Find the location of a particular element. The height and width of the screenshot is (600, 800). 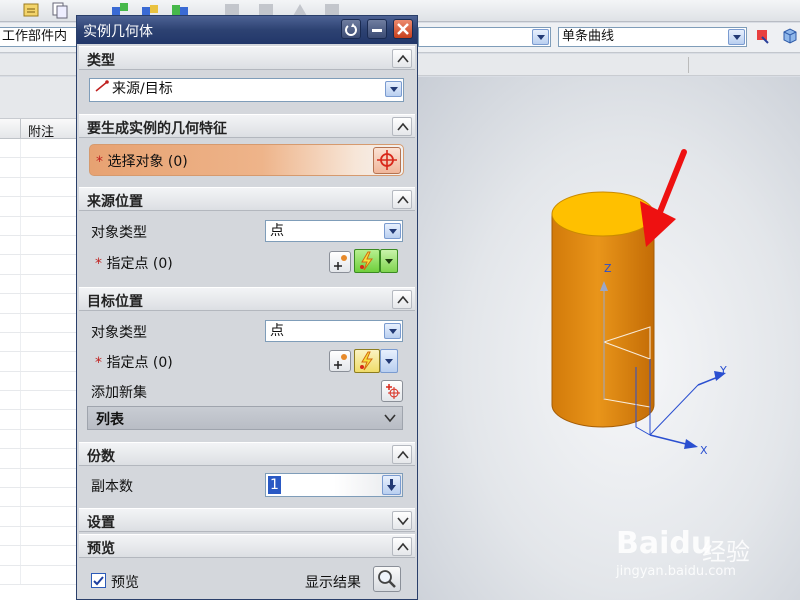

watermark-brand-cn: 经验 is located at coordinates (726, 552).